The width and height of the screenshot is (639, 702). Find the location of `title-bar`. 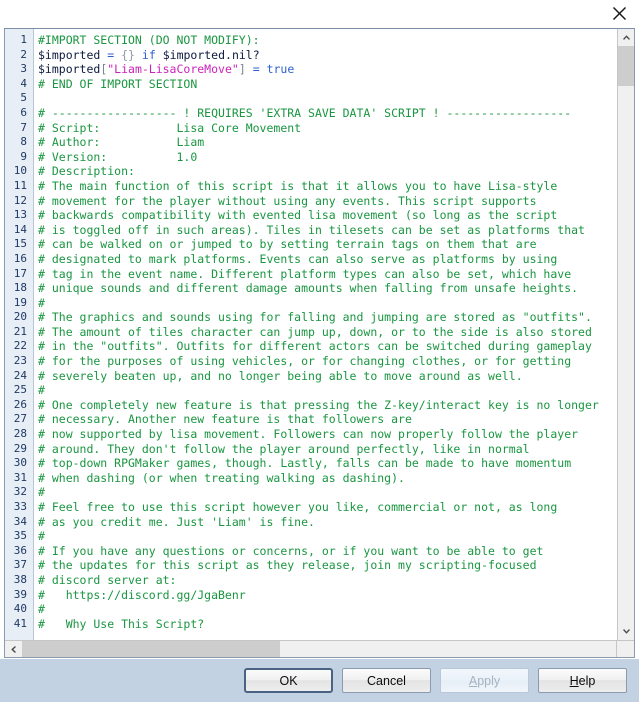

title-bar is located at coordinates (319, 14).